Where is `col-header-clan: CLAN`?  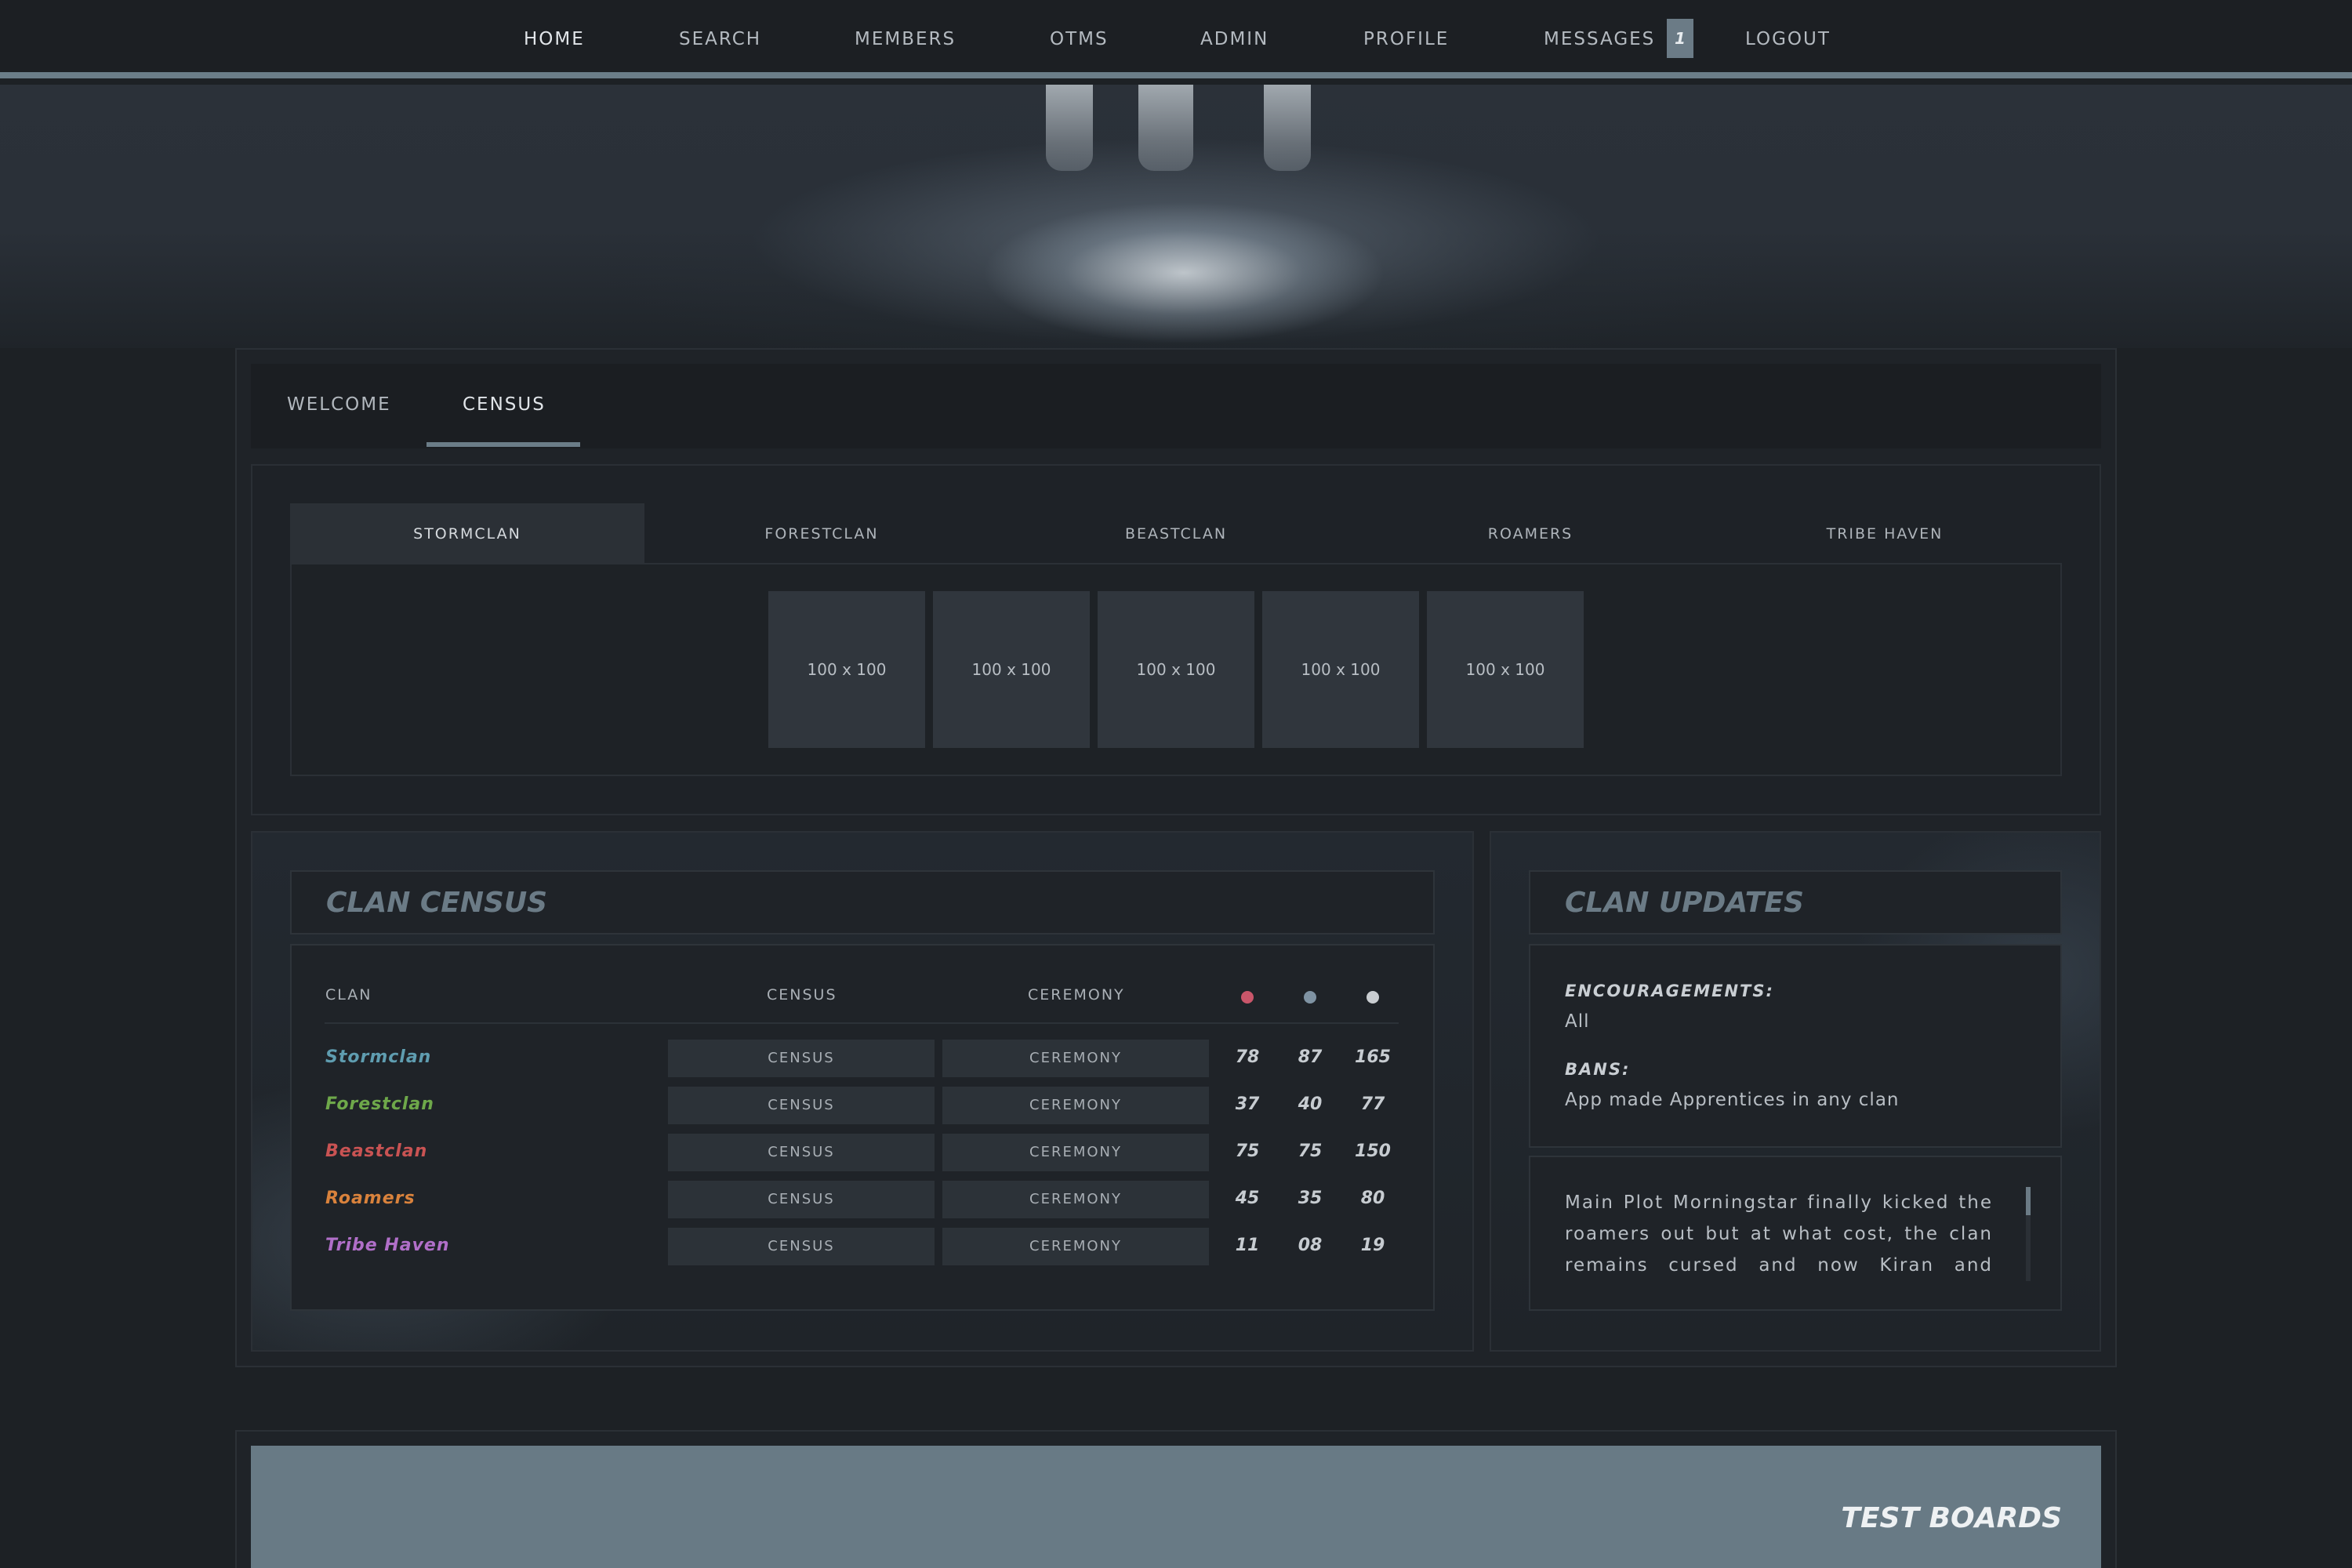
col-header-clan: CLAN is located at coordinates (348, 995).